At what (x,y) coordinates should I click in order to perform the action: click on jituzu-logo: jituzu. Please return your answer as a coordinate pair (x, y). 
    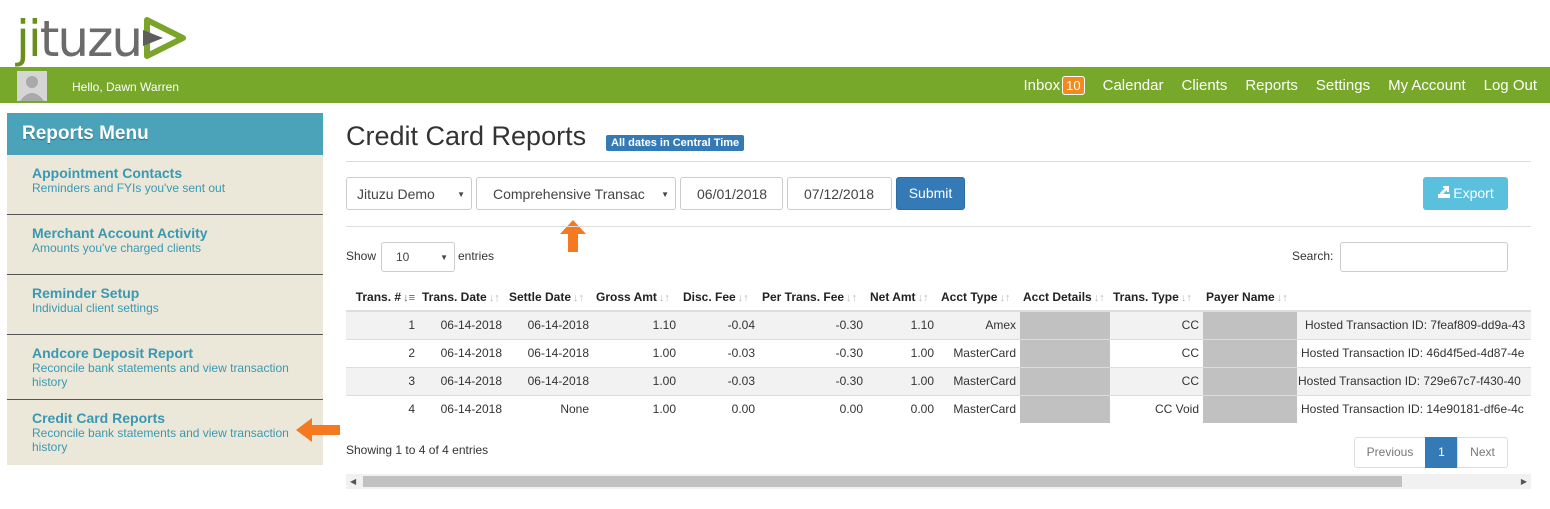
    Looking at the image, I should click on (102, 33).